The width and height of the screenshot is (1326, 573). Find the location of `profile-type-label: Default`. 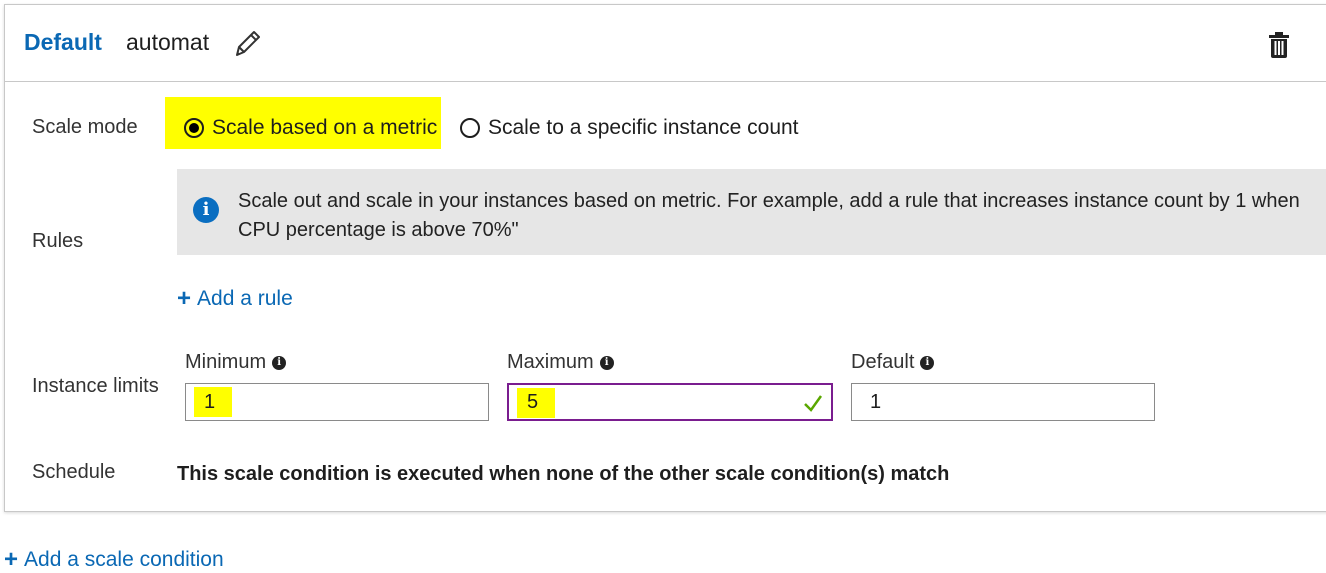

profile-type-label: Default is located at coordinates (63, 42).